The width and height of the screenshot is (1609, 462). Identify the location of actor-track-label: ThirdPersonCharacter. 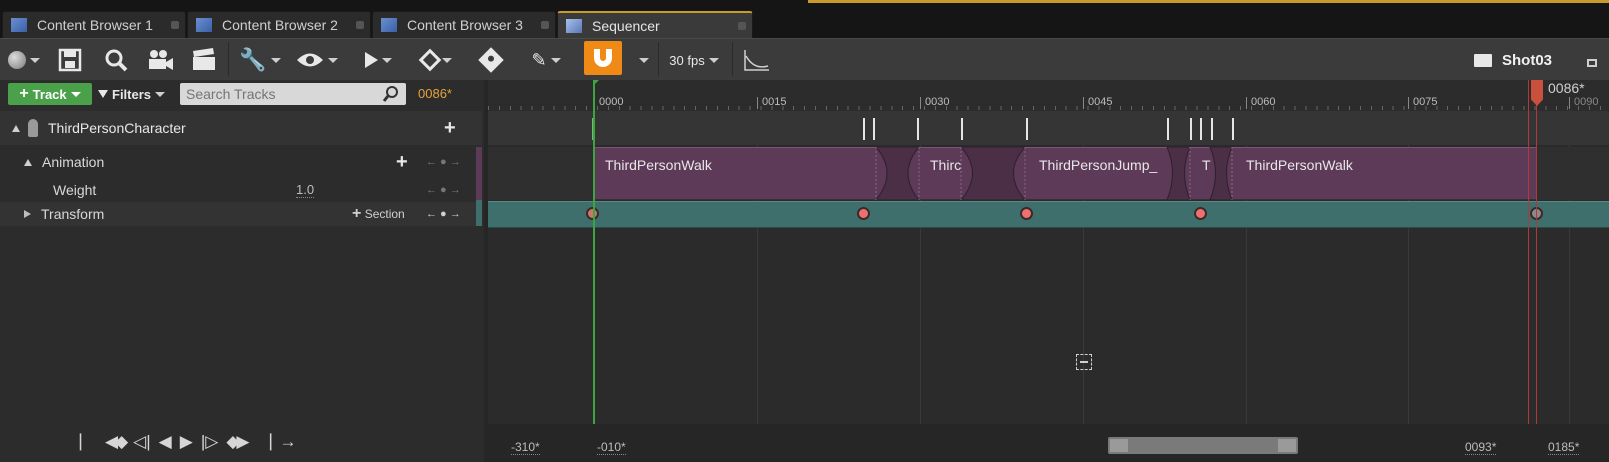
(117, 128).